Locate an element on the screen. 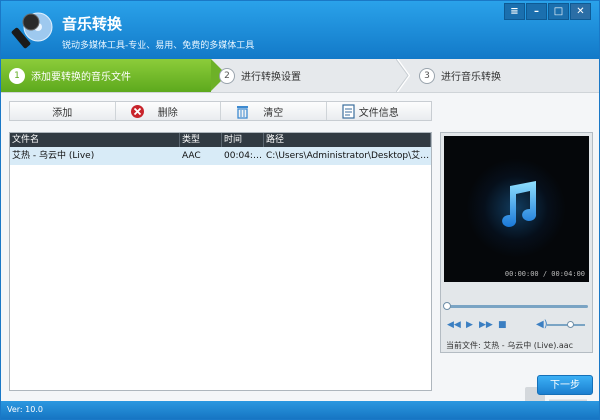 The image size is (600, 420). seek-knob is located at coordinates (447, 306).